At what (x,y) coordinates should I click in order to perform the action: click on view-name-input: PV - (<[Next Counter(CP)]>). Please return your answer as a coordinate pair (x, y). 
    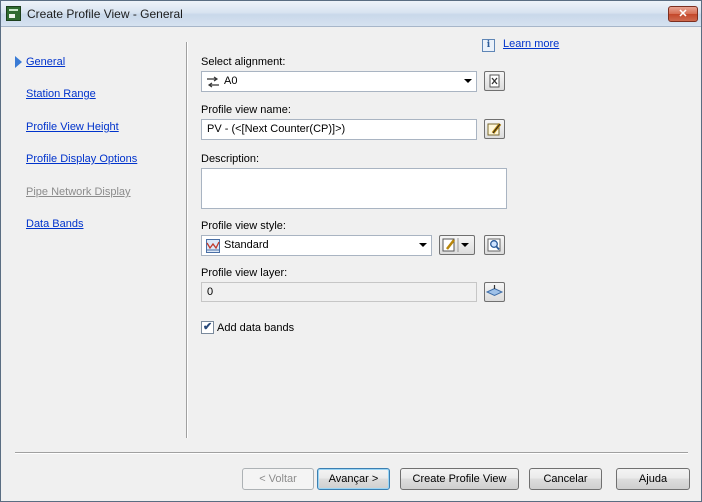
    Looking at the image, I should click on (339, 129).